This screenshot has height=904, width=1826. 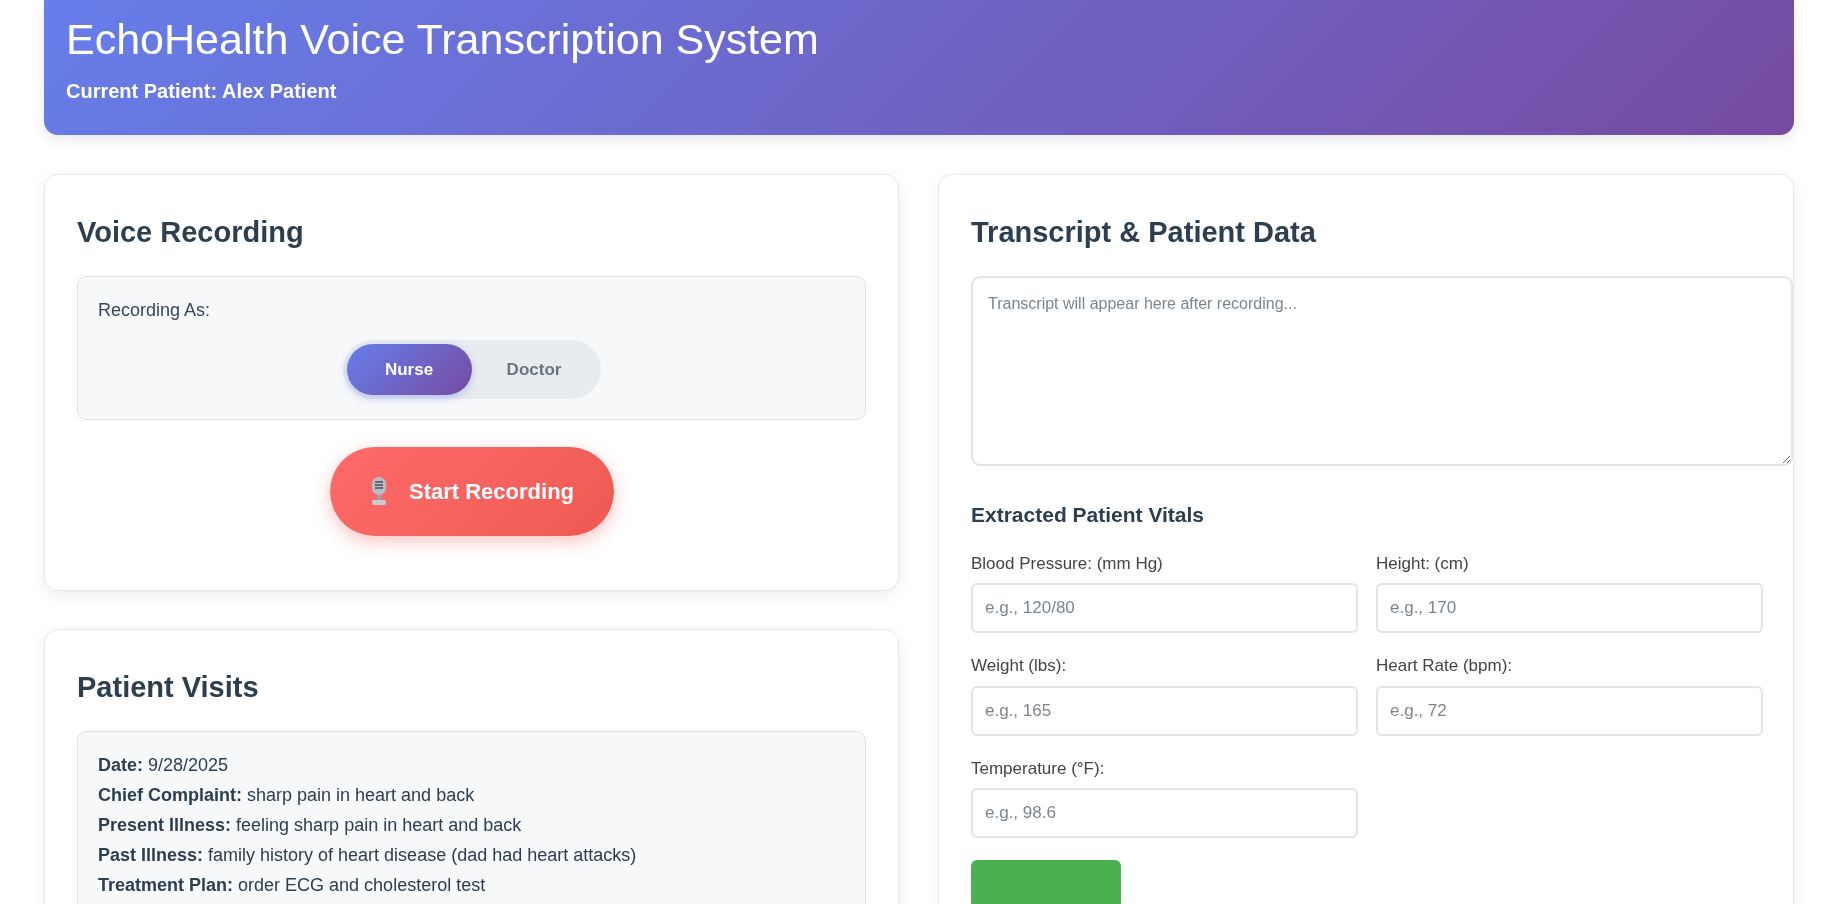 I want to click on start-recording-button: Start Recording, so click(x=471, y=491).